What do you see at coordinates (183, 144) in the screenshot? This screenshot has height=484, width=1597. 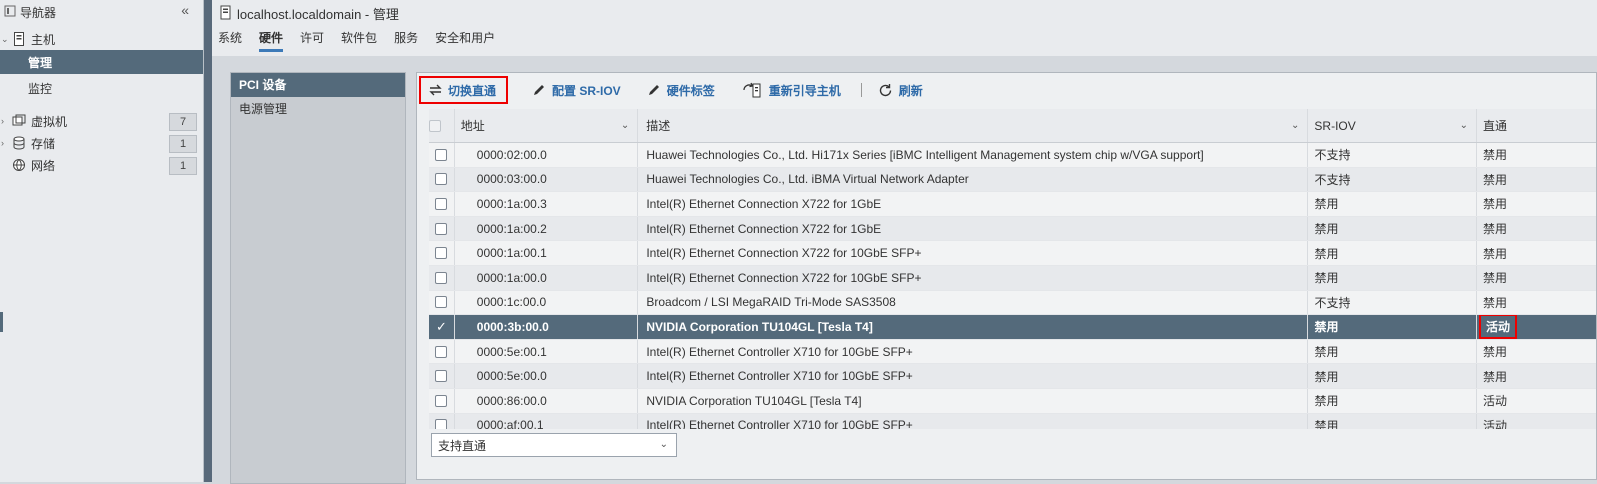 I see `storage-count-badge: 1` at bounding box center [183, 144].